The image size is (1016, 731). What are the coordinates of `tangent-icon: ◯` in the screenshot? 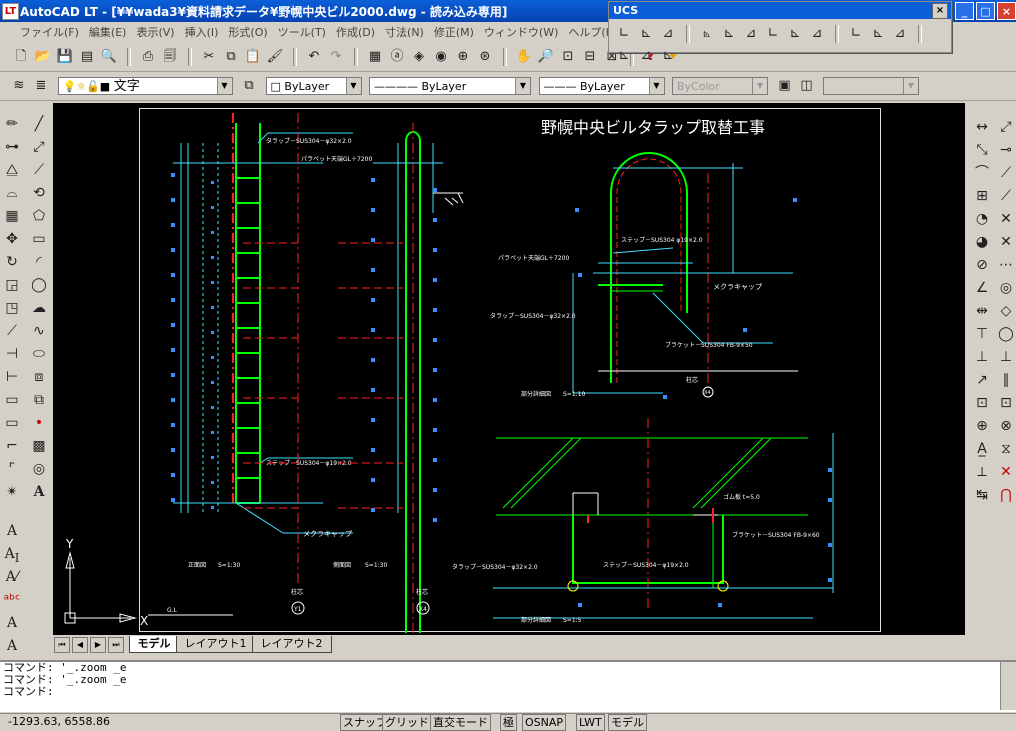 It's located at (1005, 334).